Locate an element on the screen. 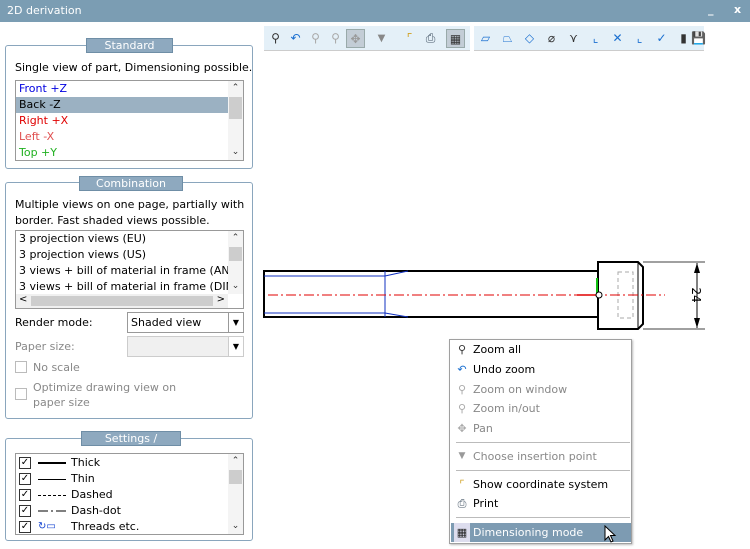  menu-label: Print is located at coordinates (486, 503).